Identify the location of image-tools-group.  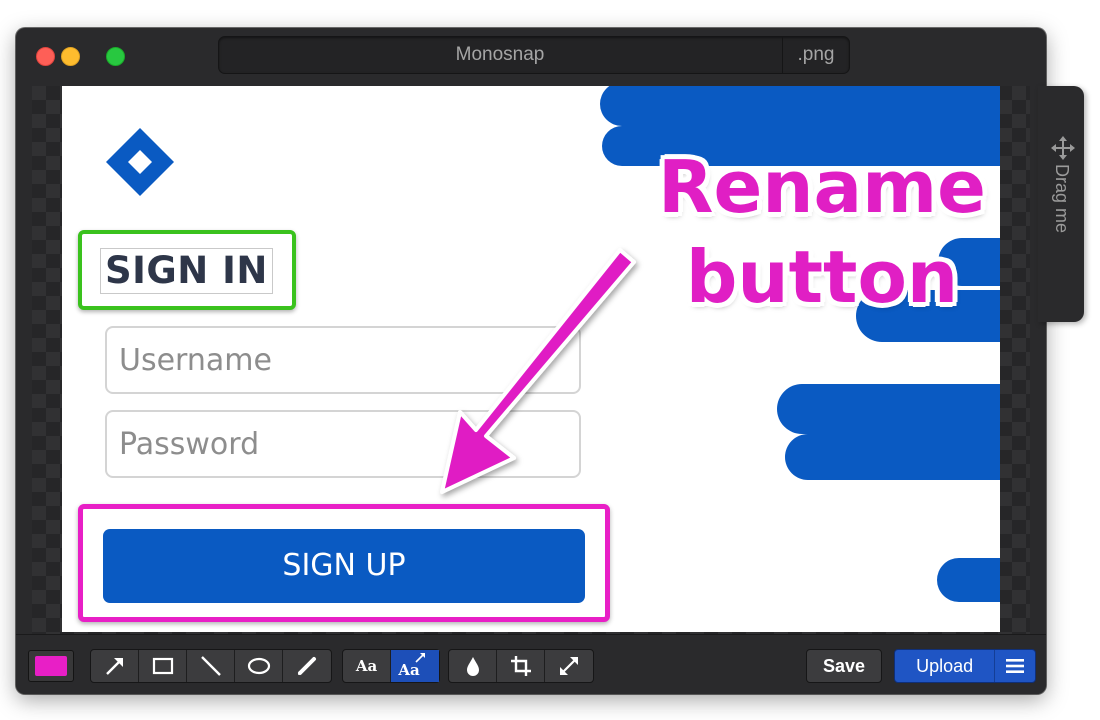
(521, 666).